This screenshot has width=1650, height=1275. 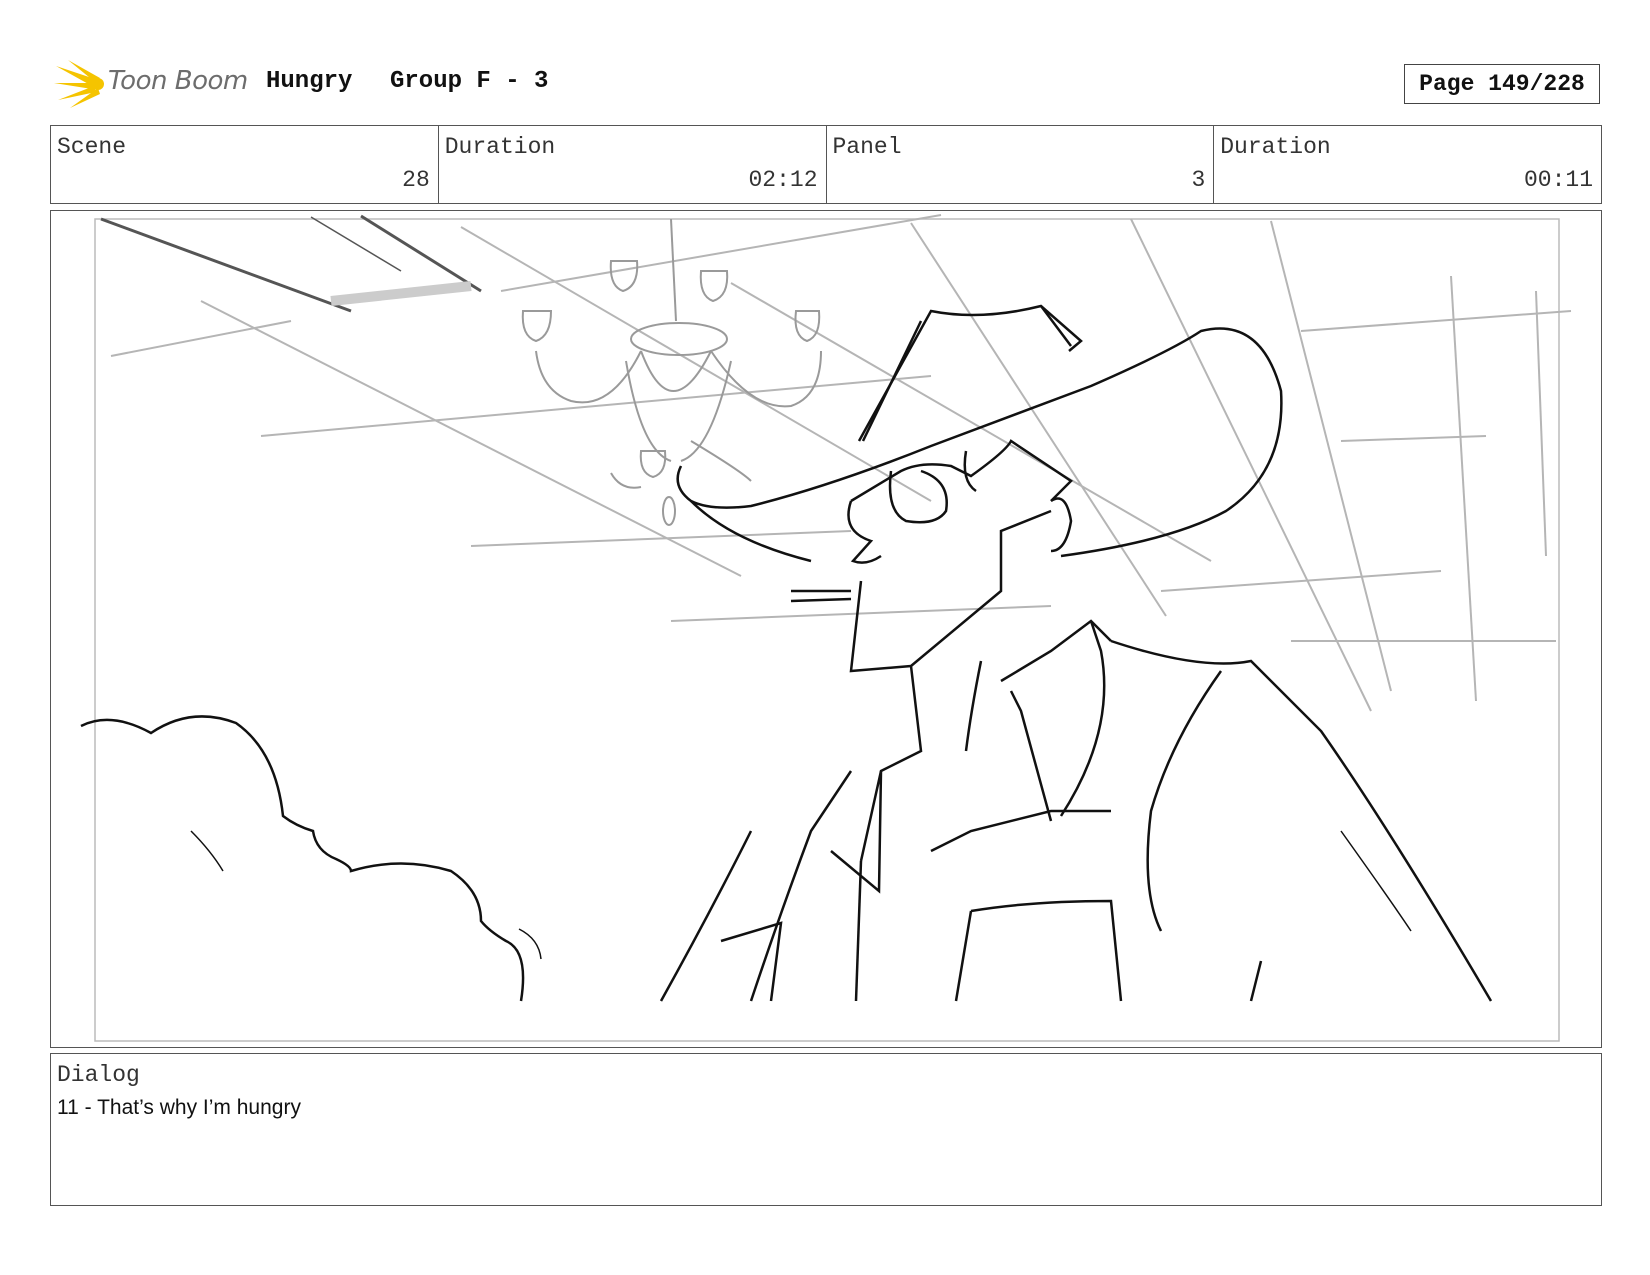 What do you see at coordinates (309, 81) in the screenshot?
I see `project-title: Hungry` at bounding box center [309, 81].